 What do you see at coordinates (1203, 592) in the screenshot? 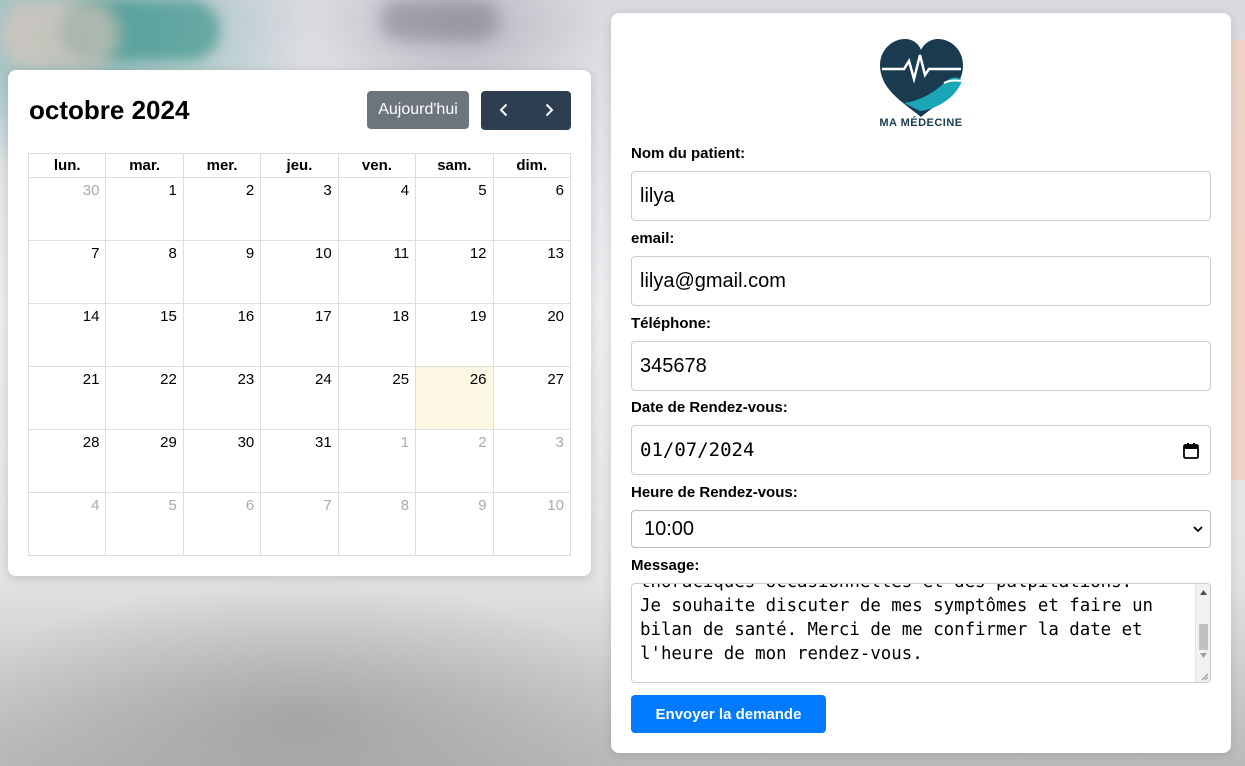
I see `scroll-up-arrow-icon` at bounding box center [1203, 592].